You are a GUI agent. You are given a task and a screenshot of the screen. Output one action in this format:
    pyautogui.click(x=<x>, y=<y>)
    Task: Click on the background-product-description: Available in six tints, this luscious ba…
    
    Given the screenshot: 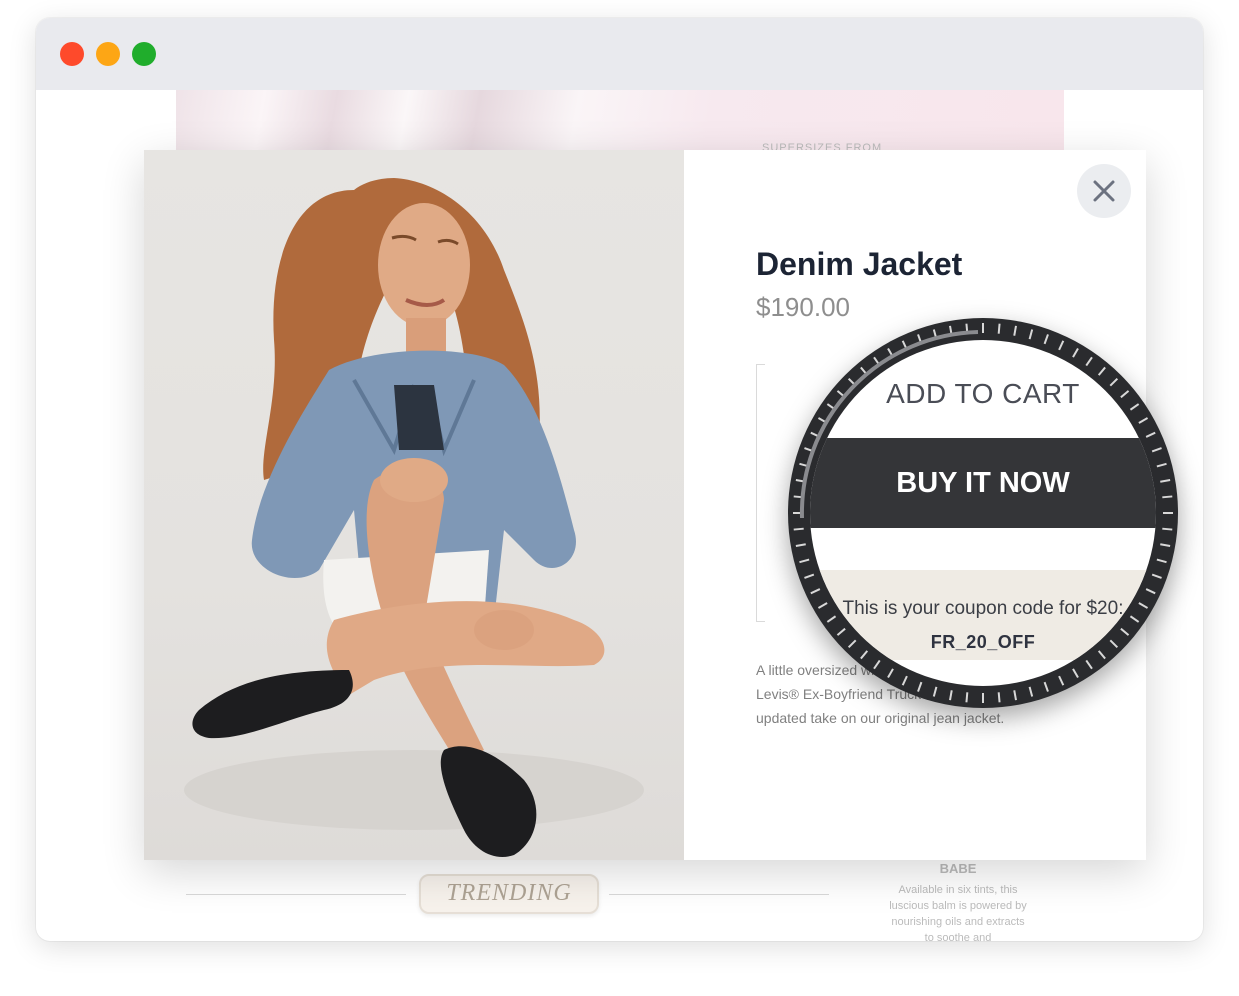 What is the action you would take?
    pyautogui.click(x=958, y=912)
    